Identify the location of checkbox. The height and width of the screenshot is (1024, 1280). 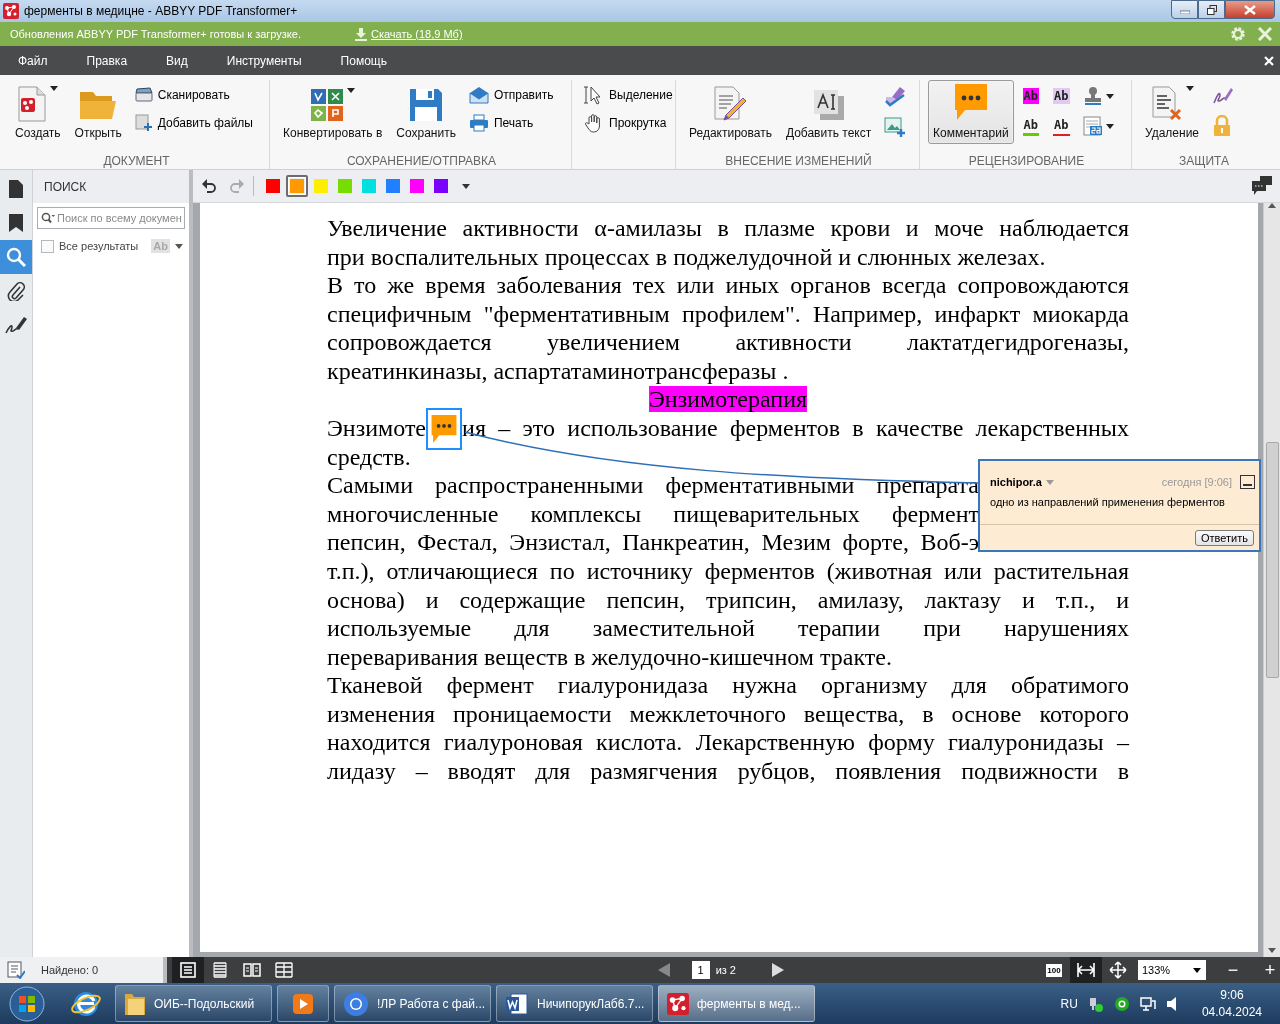
(47, 246).